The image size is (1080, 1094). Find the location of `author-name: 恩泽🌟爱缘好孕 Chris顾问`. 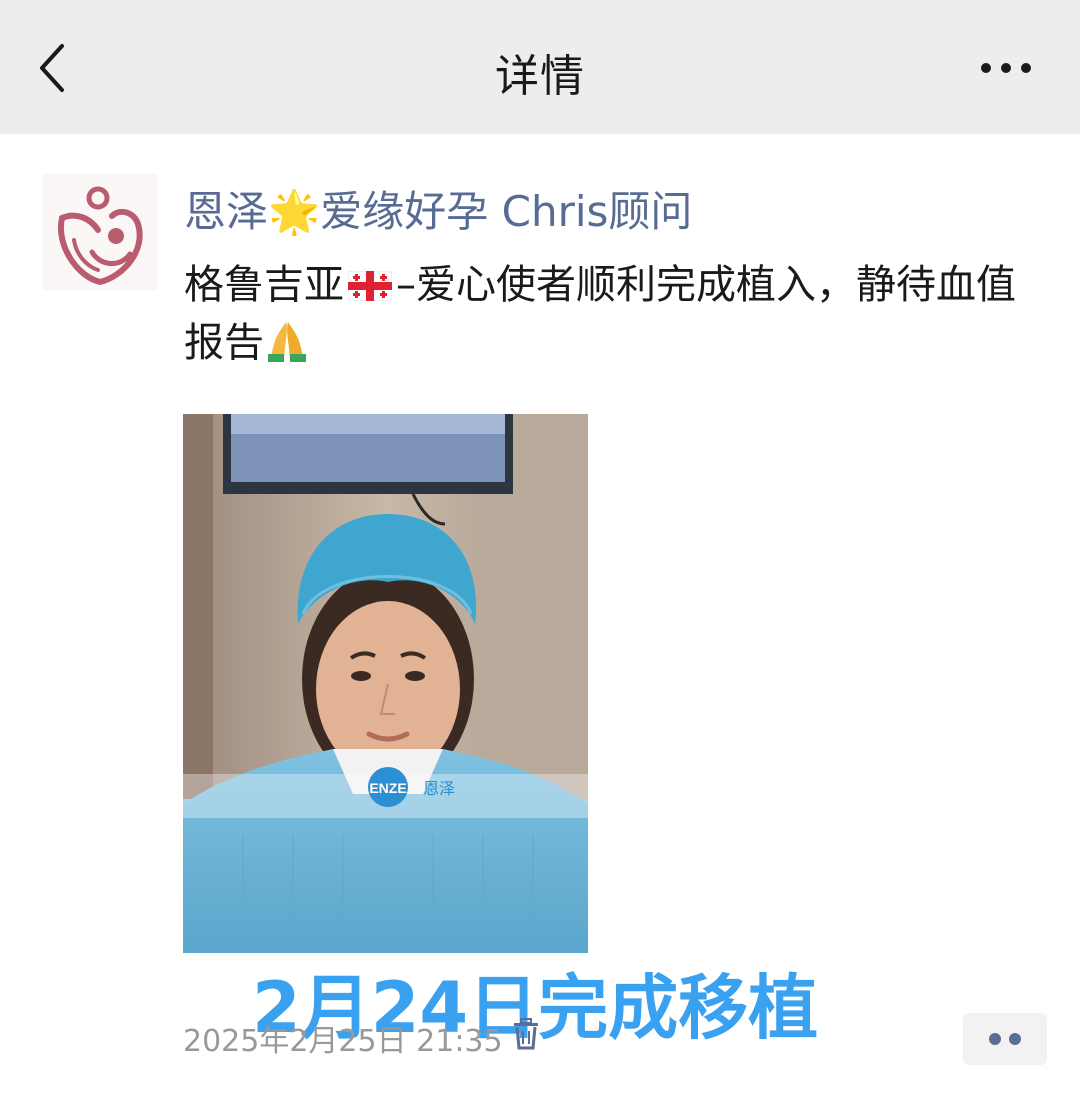

author-name: 恩泽🌟爱缘好孕 Chris顾问 is located at coordinates (438, 208).